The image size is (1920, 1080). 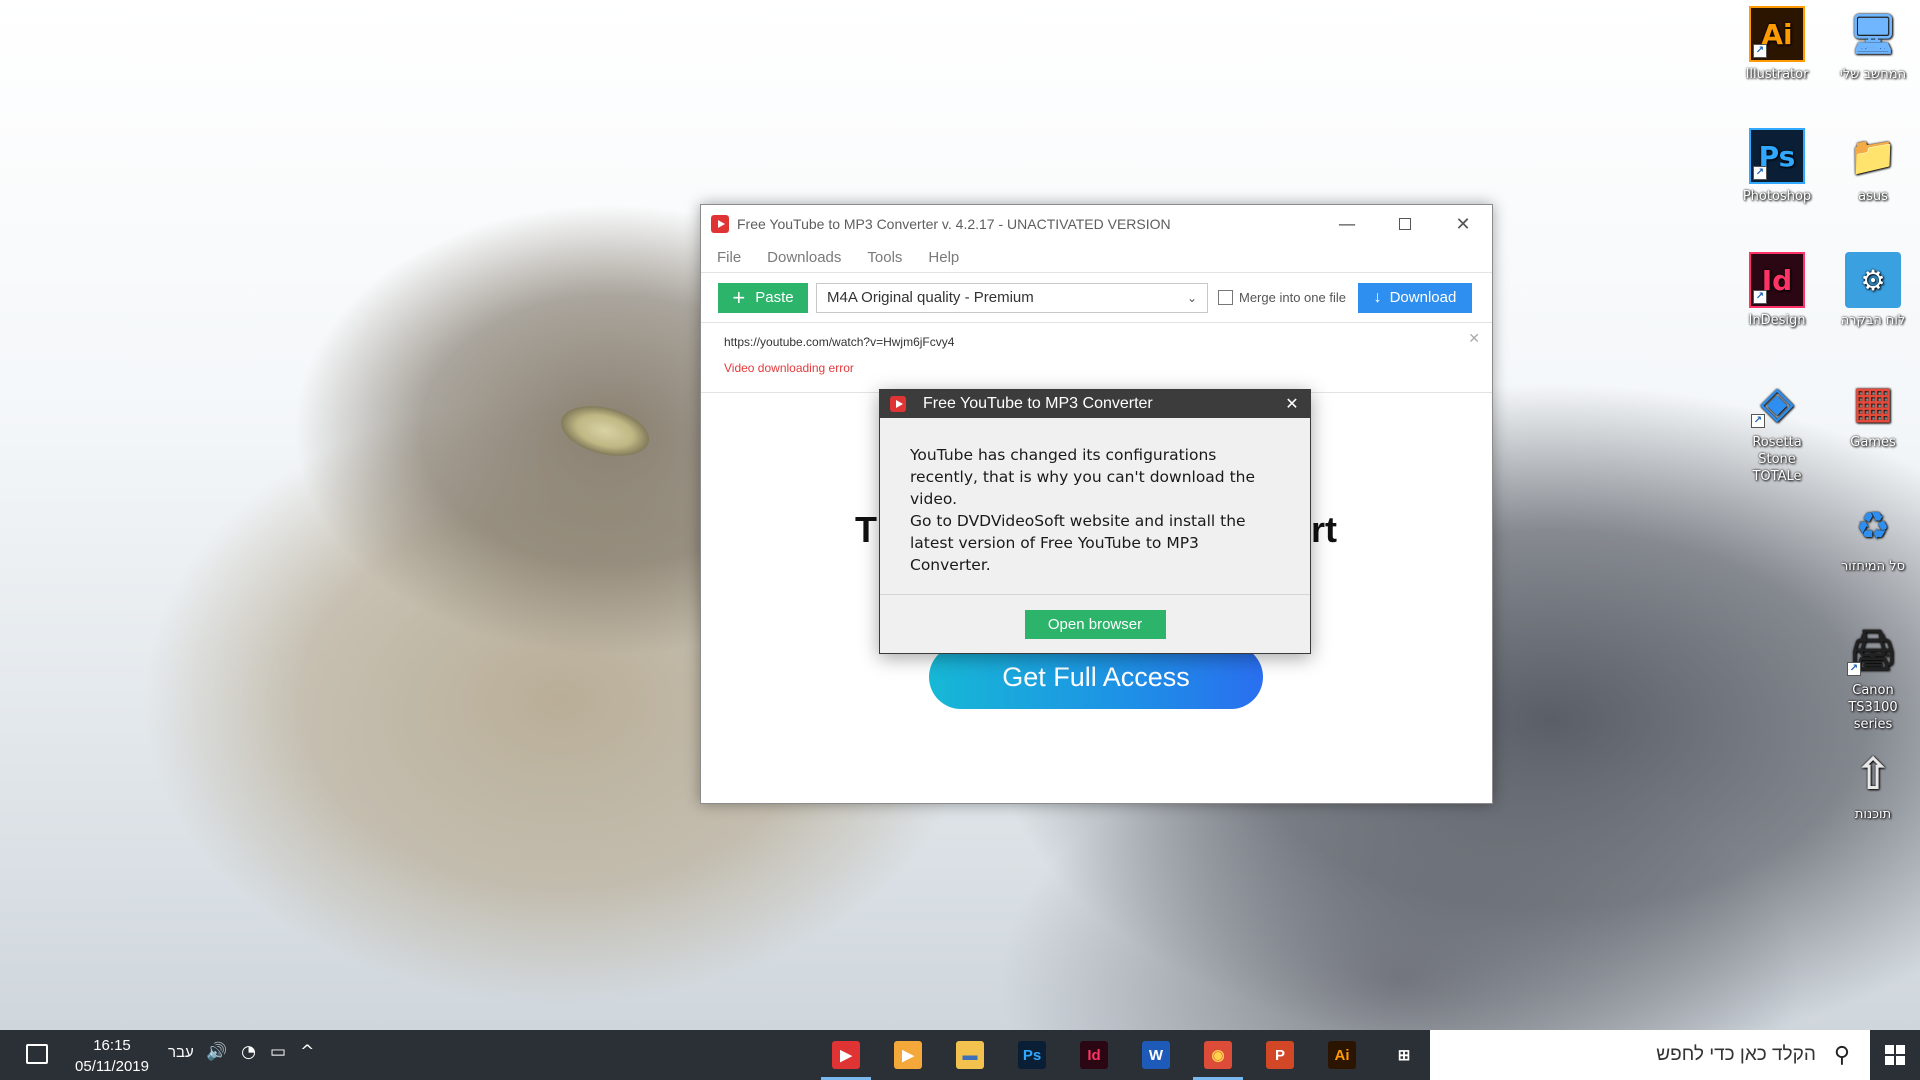 I want to click on download-button-label: Download, so click(x=1423, y=297).